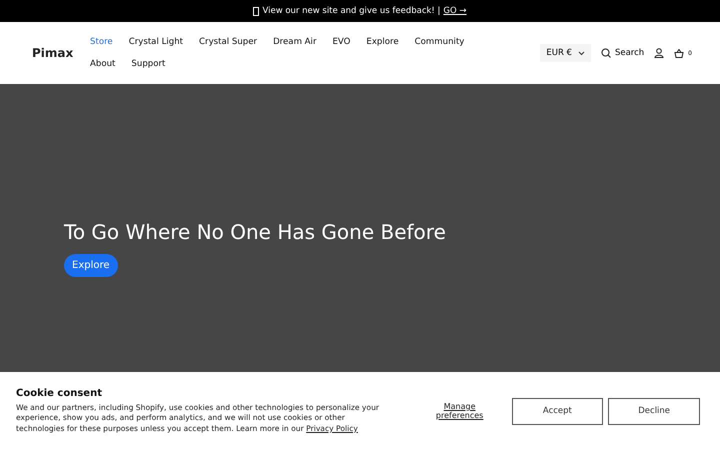 Image resolution: width=720 pixels, height=450 pixels. What do you see at coordinates (659, 53) in the screenshot?
I see `account-icon` at bounding box center [659, 53].